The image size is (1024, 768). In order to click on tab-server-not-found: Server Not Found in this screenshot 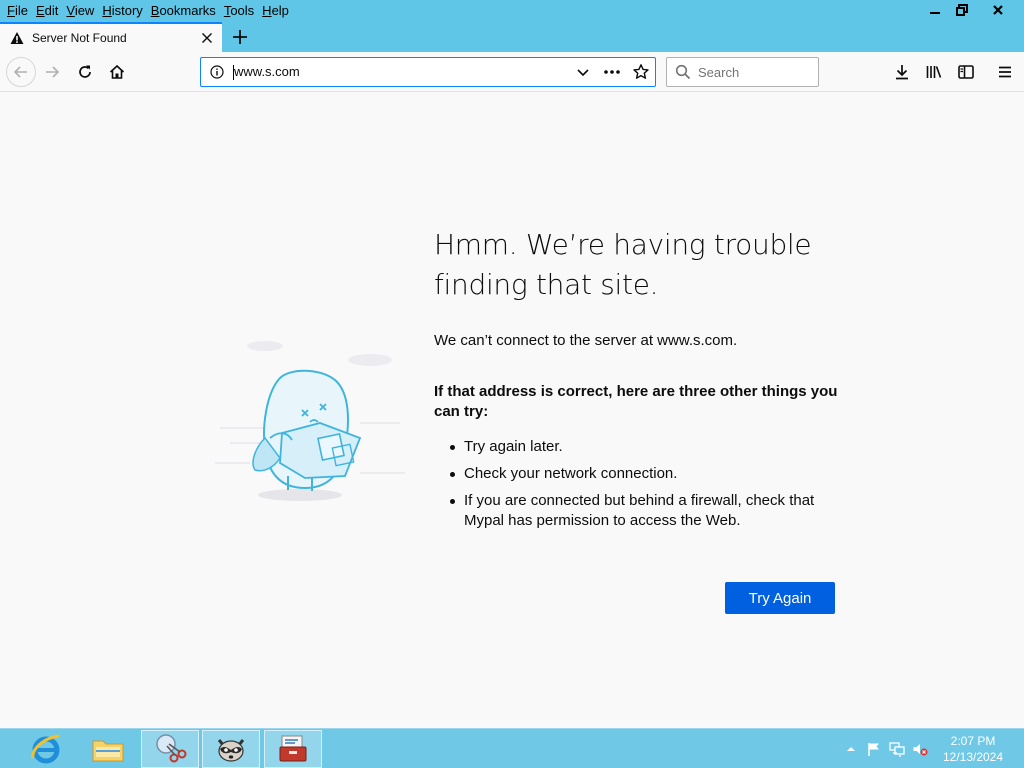, I will do `click(111, 37)`.